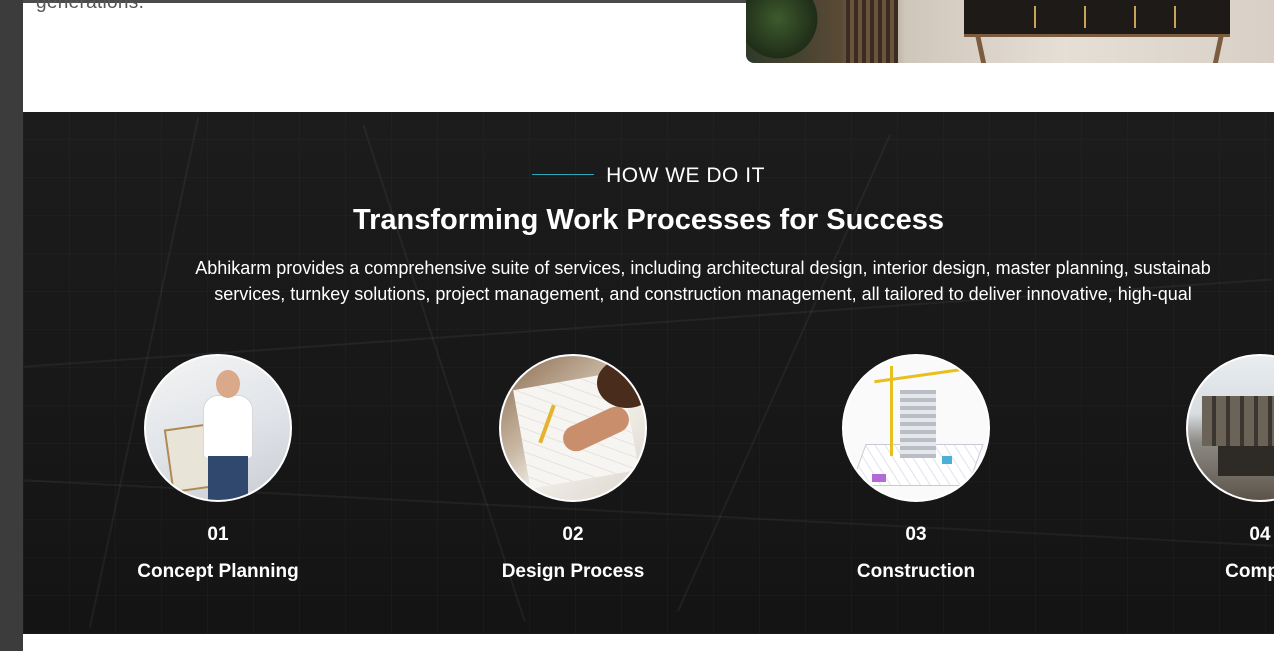 This screenshot has height=651, width=1277. Describe the element at coordinates (786, 31) in the screenshot. I see `plant-image-part` at that location.